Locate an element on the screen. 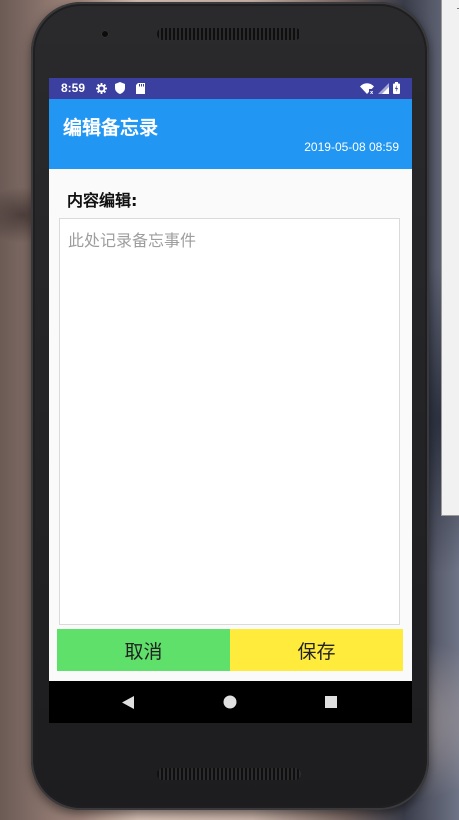  app-bar: 编辑备忘录 2019-05-08 08:59 is located at coordinates (230, 134).